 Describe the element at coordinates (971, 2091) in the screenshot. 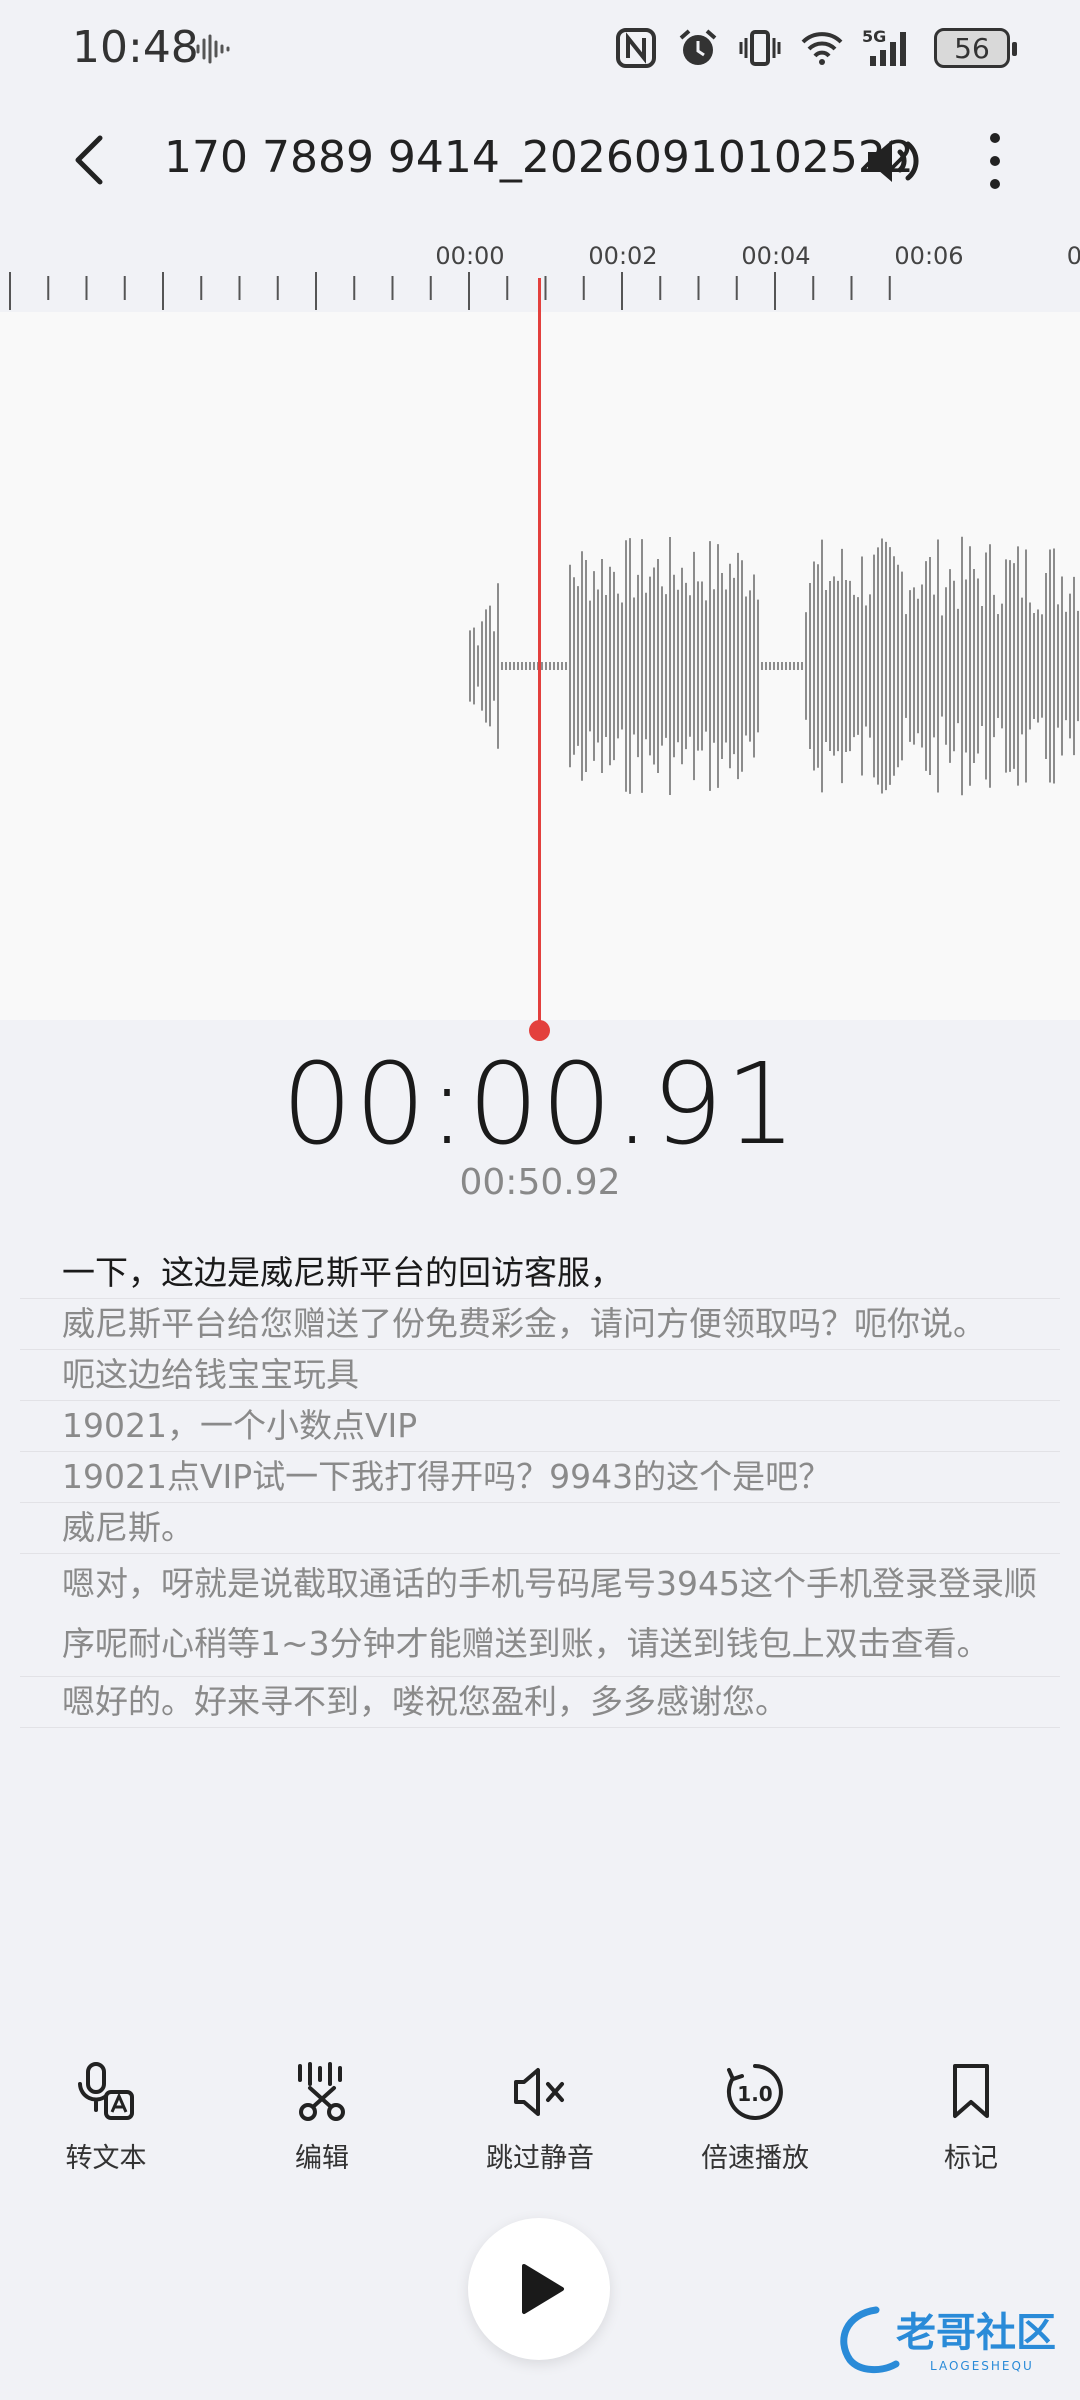

I see `bookmark-icon` at that location.